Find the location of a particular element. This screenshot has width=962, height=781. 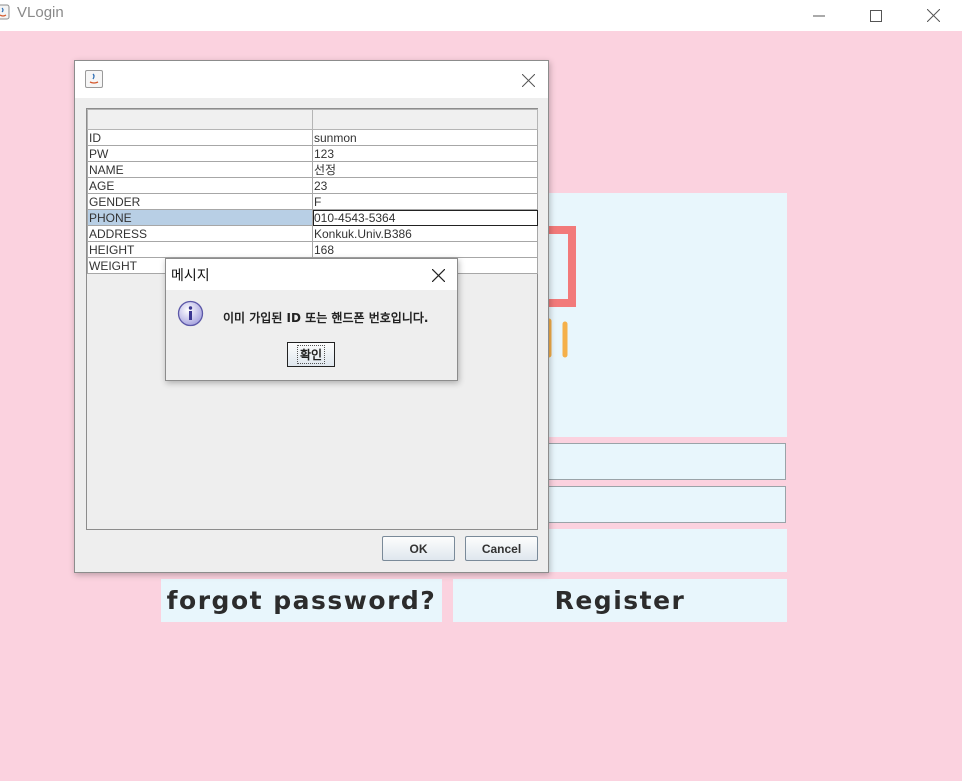

row-key: AGE is located at coordinates (200, 185).